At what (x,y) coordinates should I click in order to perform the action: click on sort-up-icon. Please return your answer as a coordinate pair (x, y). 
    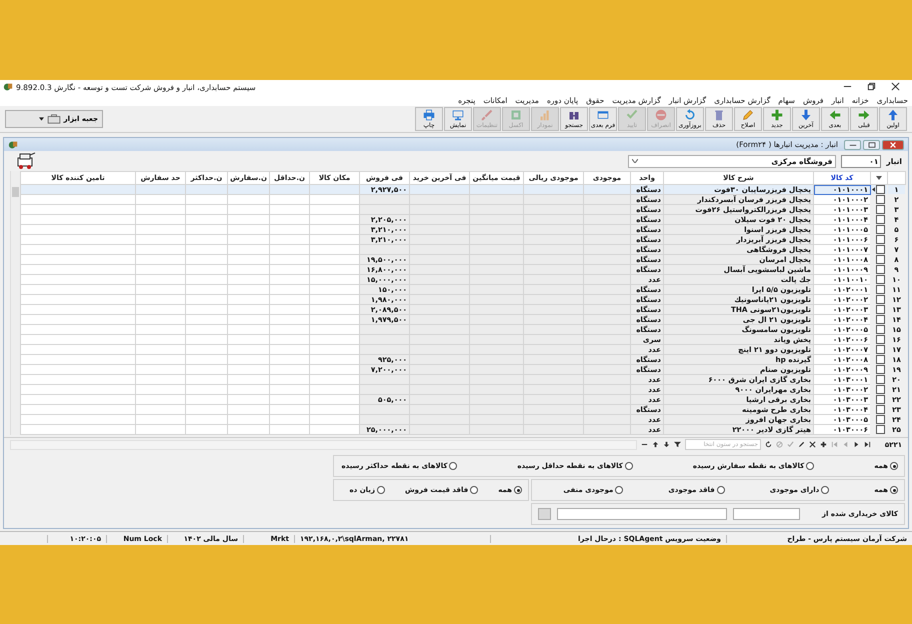
    Looking at the image, I should click on (655, 444).